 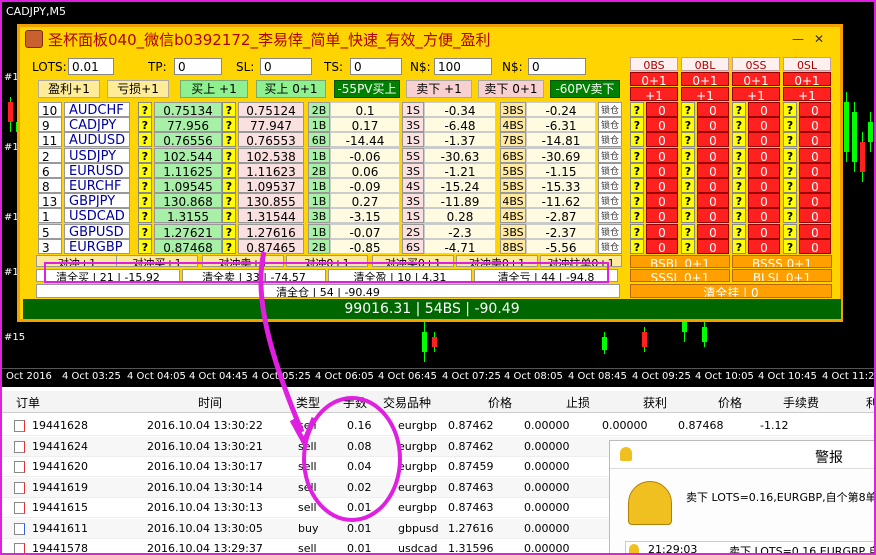 I want to click on action-button-1: 亏损+1, so click(x=138, y=89).